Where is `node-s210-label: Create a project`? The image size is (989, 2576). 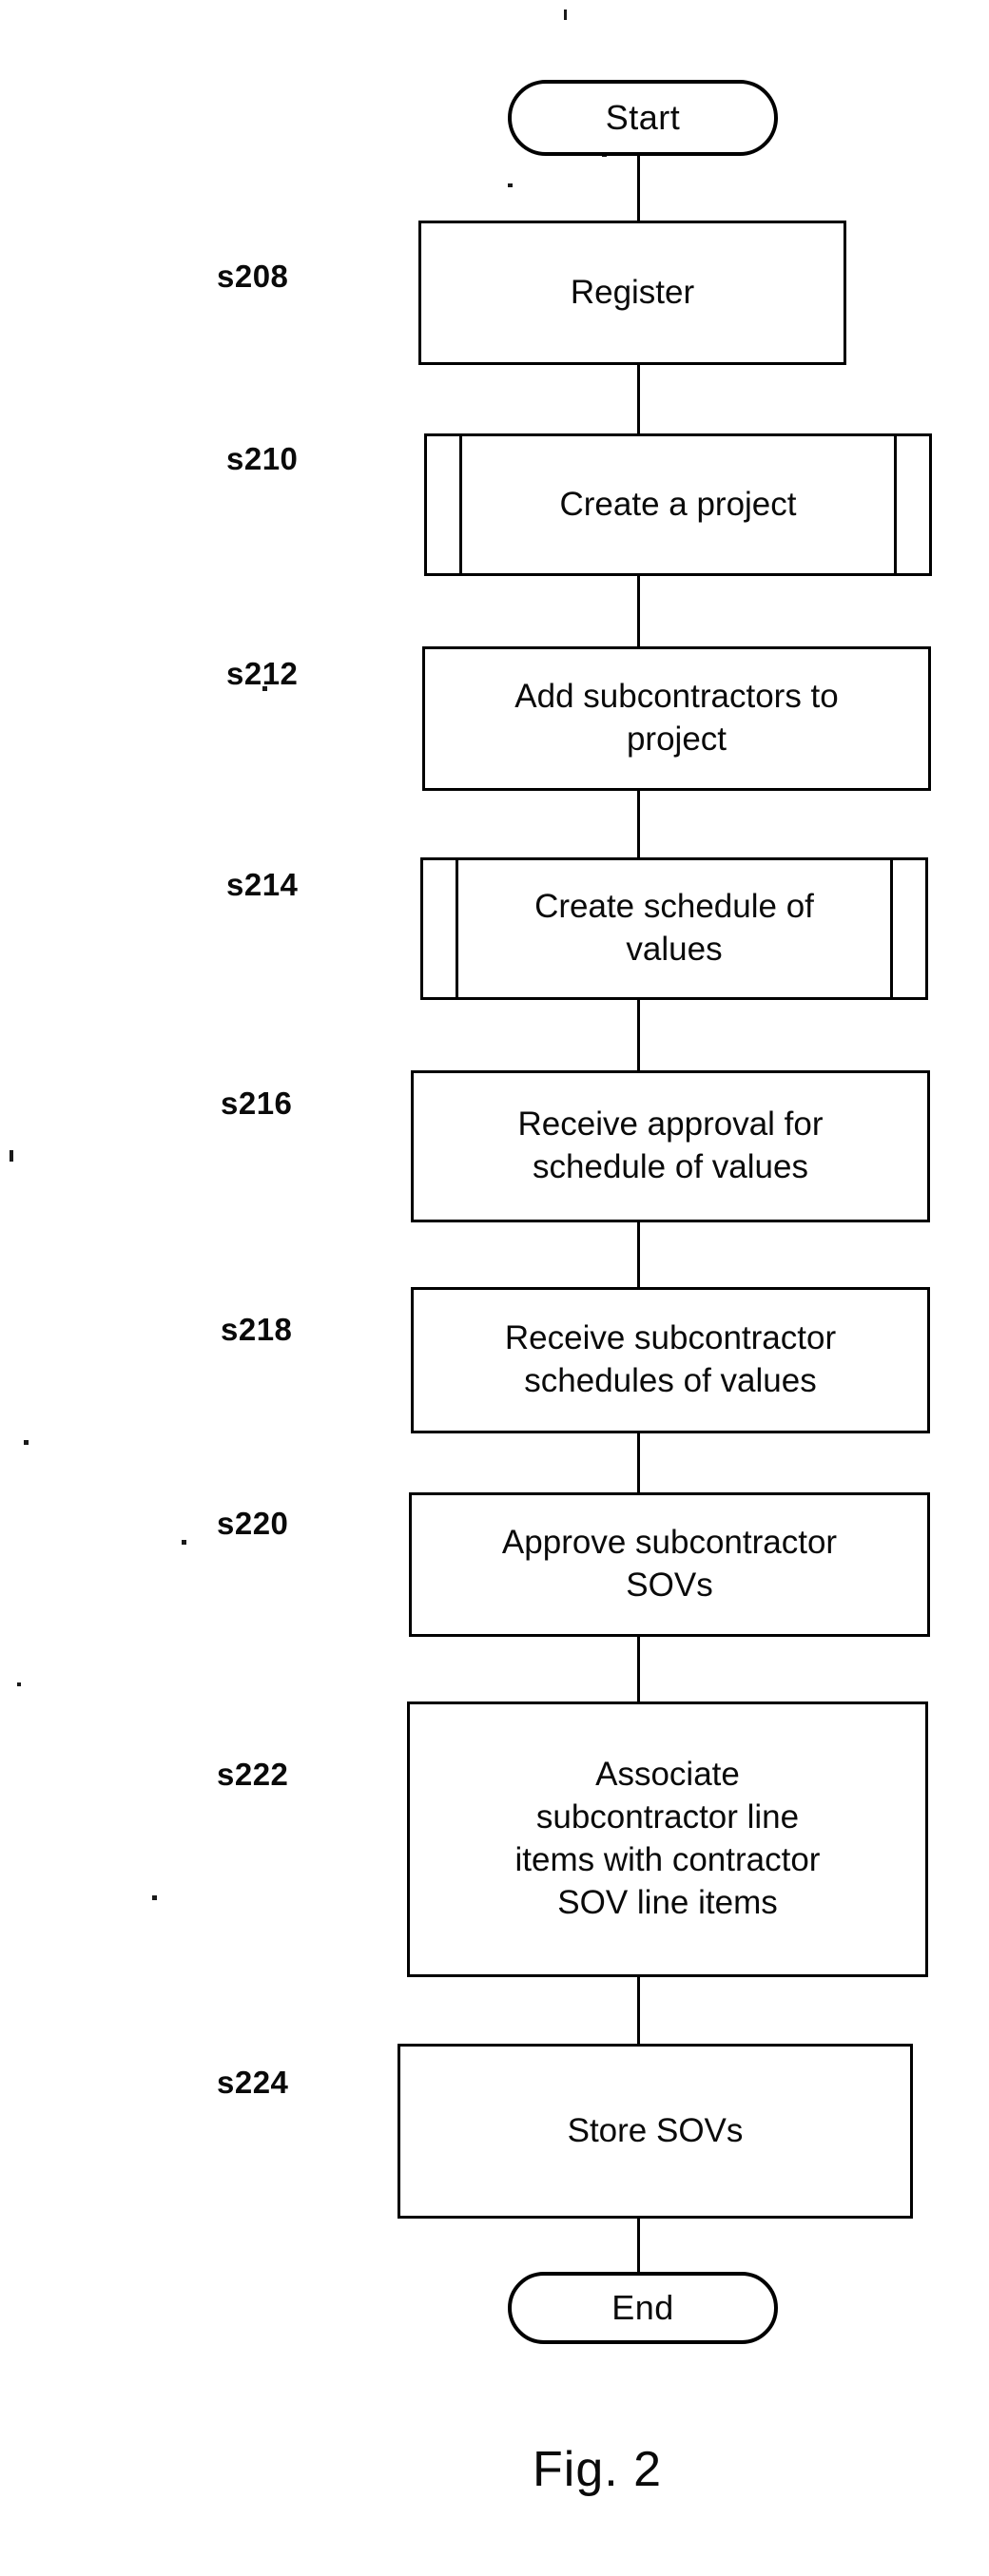 node-s210-label: Create a project is located at coordinates (678, 504).